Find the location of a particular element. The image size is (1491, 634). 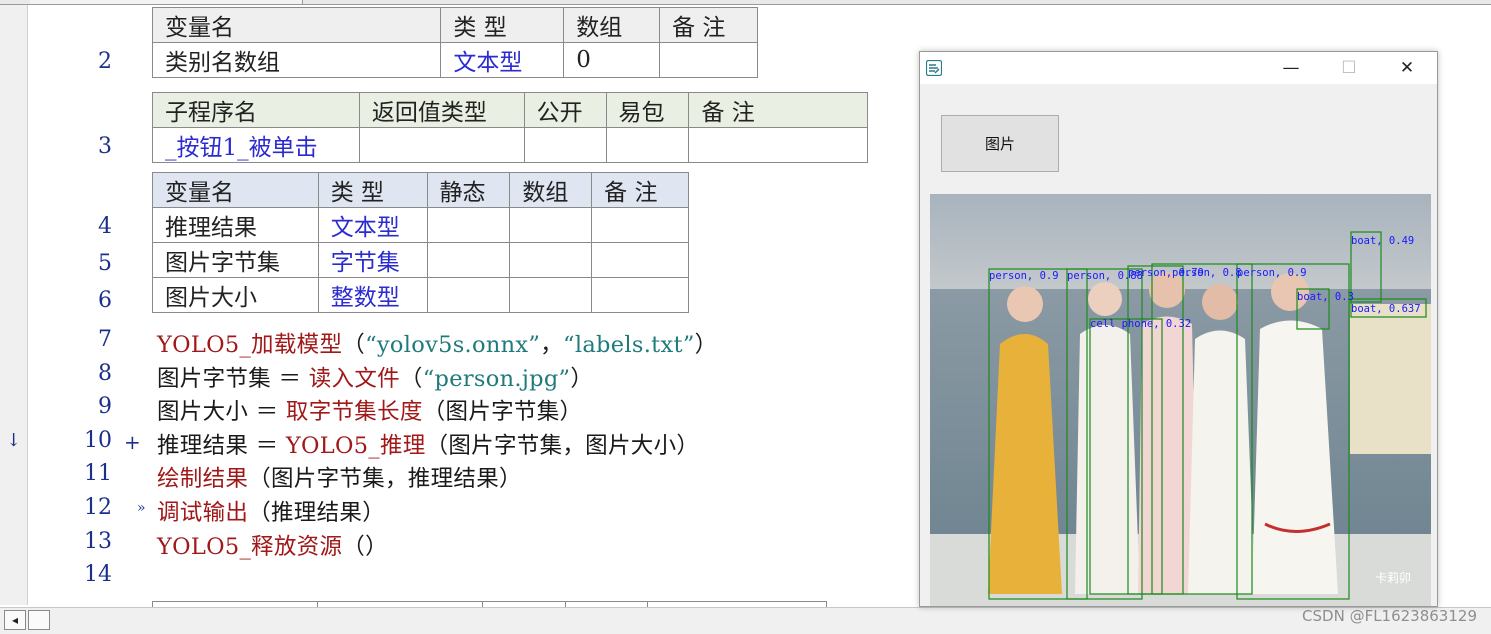

assign-target: 推理结果 ＝ is located at coordinates (221, 446).